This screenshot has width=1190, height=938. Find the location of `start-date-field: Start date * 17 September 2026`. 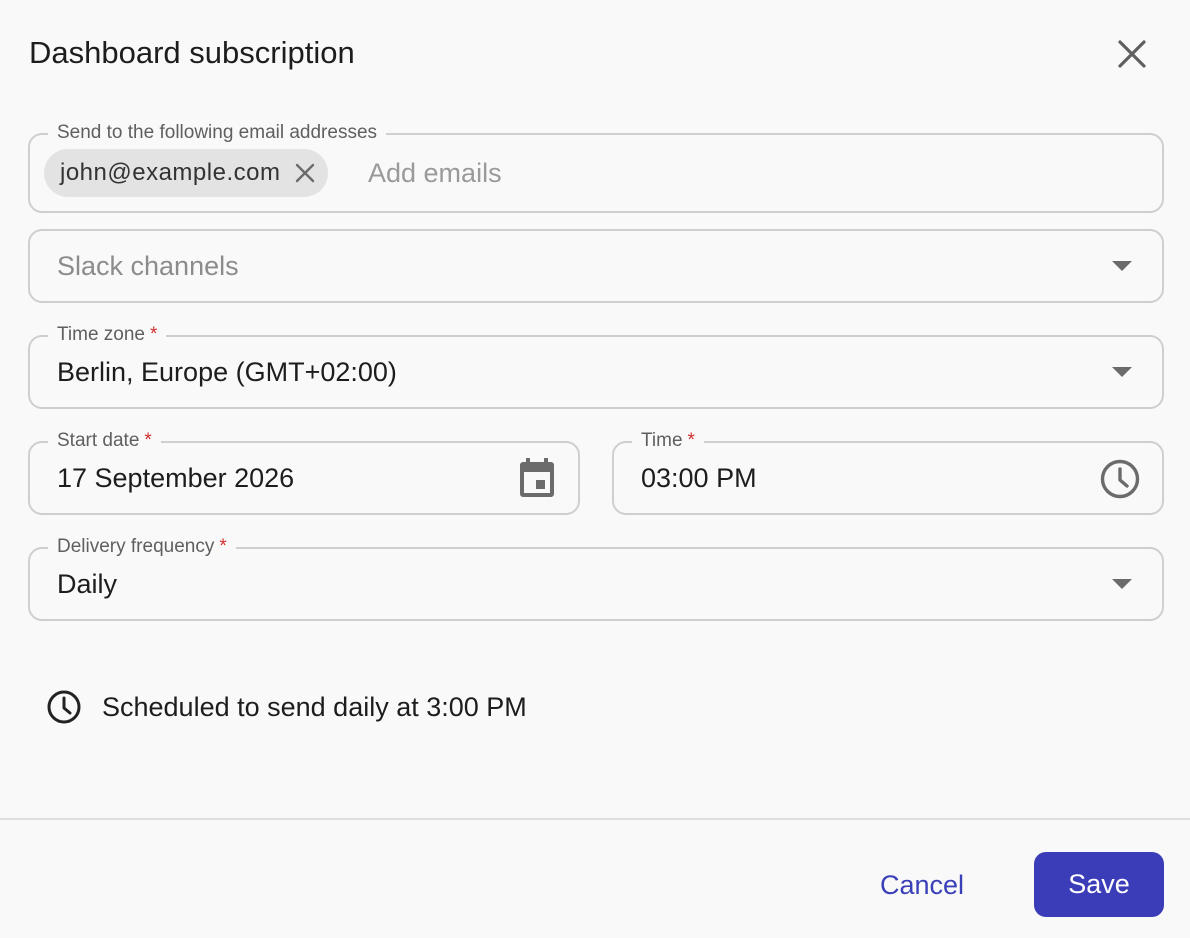

start-date-field: Start date * 17 September 2026 is located at coordinates (304, 472).